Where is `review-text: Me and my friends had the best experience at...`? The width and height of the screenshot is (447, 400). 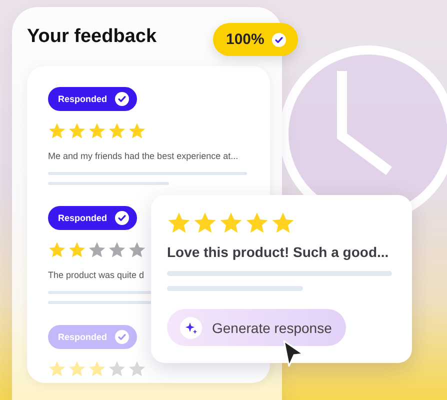
review-text: Me and my friends had the best experience at... is located at coordinates (143, 156).